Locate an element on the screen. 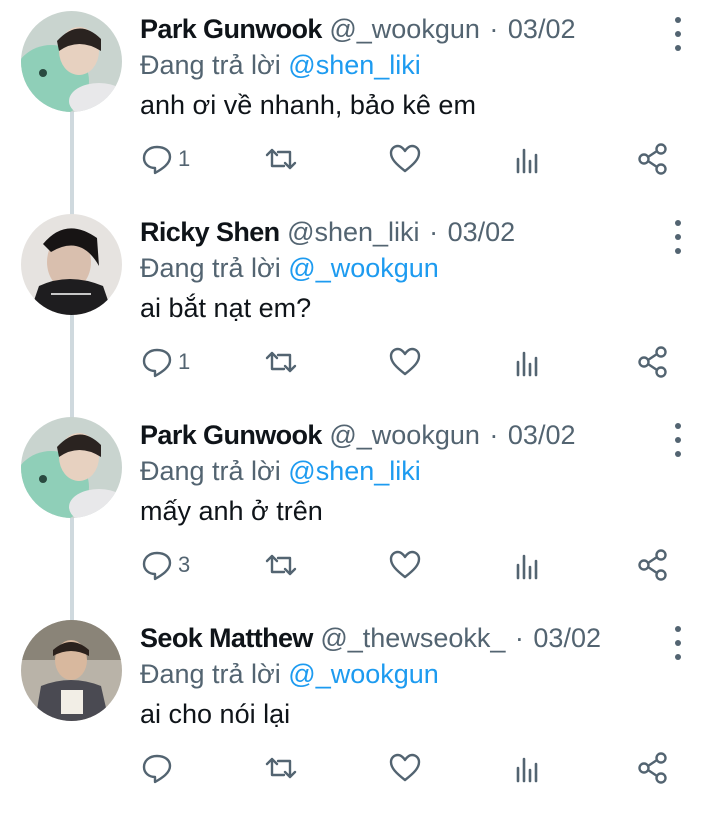 The width and height of the screenshot is (720, 815). reply-button: 3 is located at coordinates (165, 565).